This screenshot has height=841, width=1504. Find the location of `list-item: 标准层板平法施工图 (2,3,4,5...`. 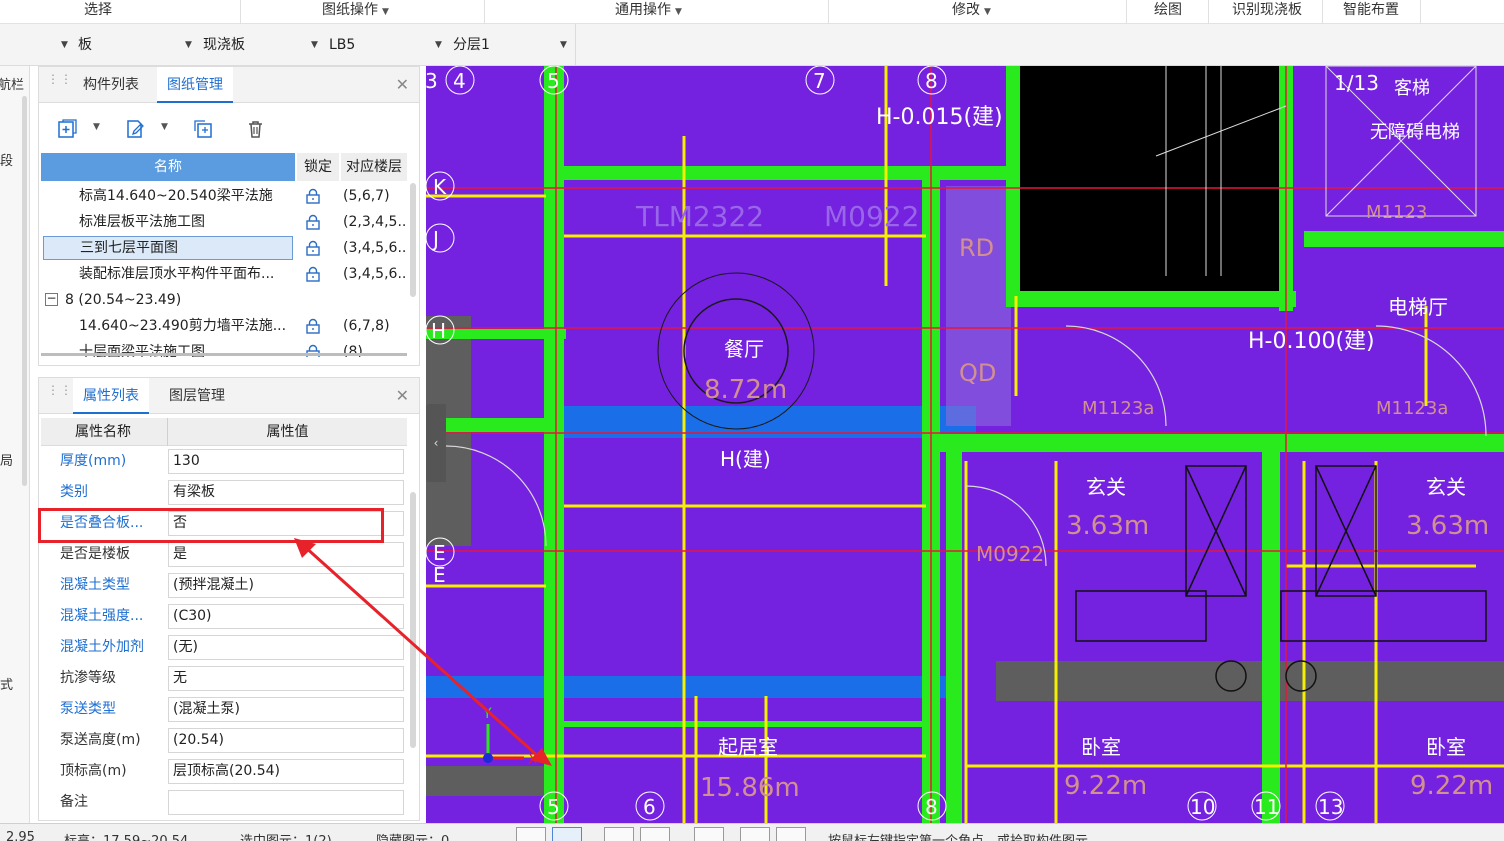

list-item: 标准层板平法施工图 (2,3,4,5... is located at coordinates (224, 222).